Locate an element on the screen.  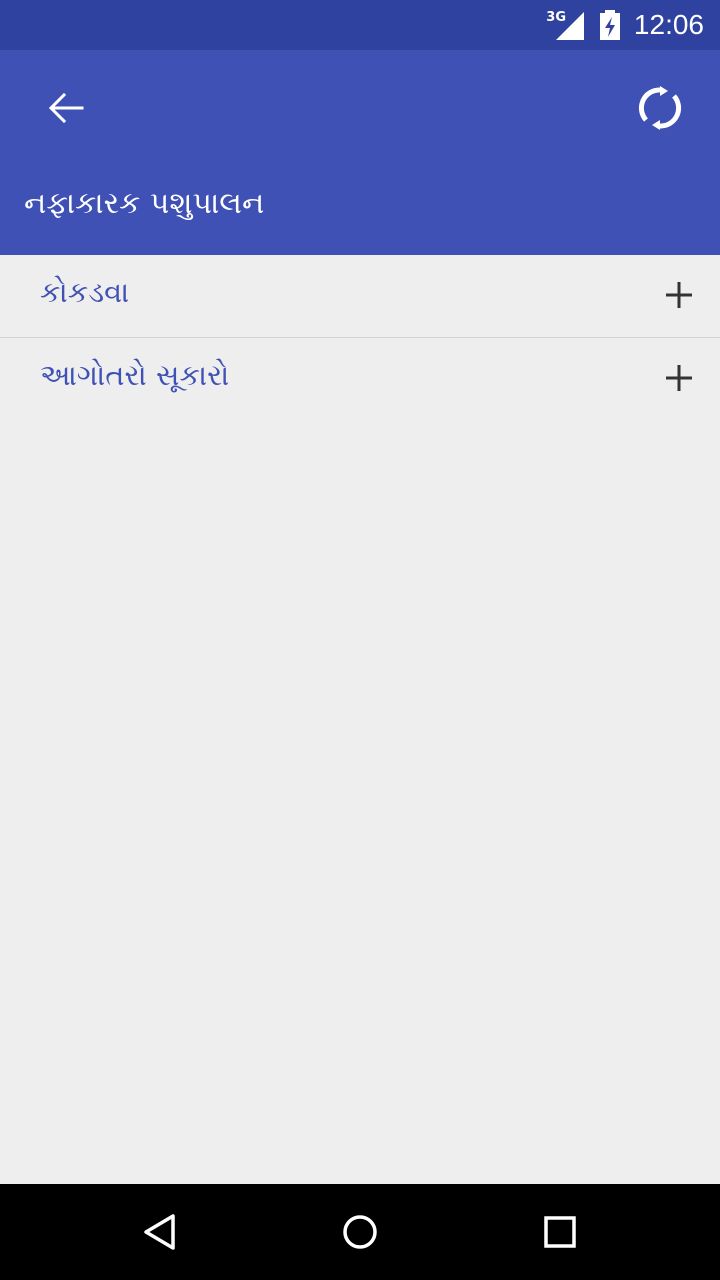
nav-home-button is located at coordinates (360, 1232).